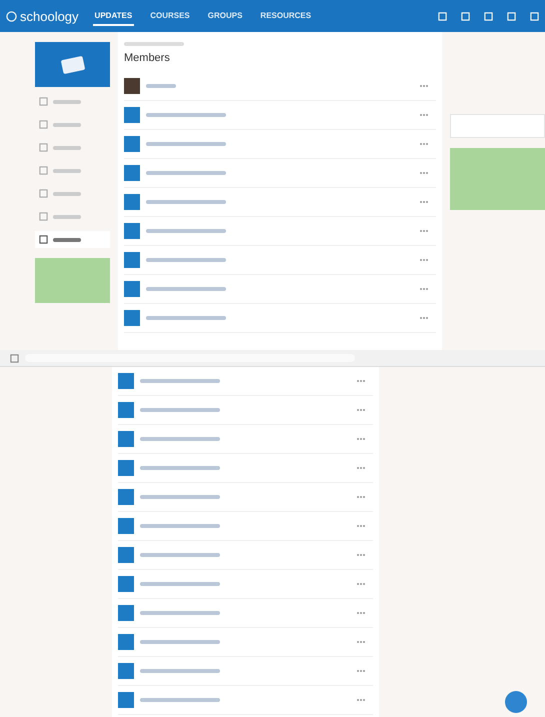 This screenshot has height=717, width=545. What do you see at coordinates (43, 239) in the screenshot?
I see `sidebar-icon` at bounding box center [43, 239].